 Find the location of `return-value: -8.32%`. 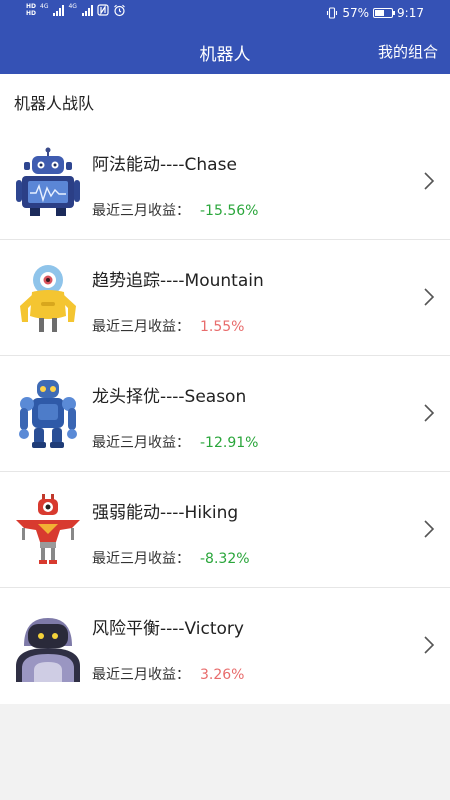

return-value: -8.32% is located at coordinates (225, 559).